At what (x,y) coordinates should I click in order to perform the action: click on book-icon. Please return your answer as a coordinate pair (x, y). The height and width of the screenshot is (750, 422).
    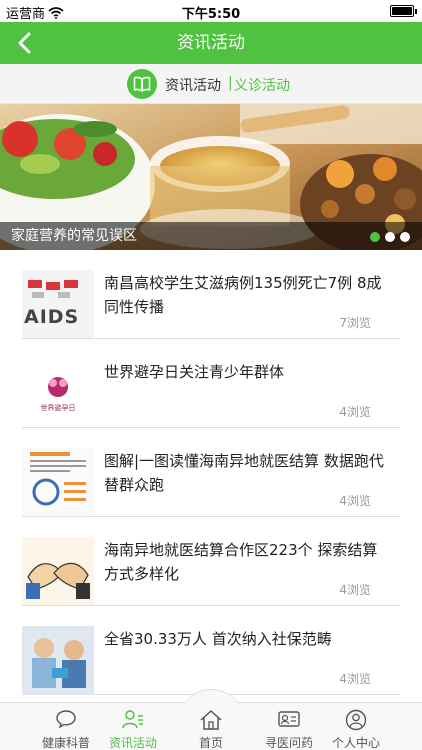
    Looking at the image, I should click on (142, 84).